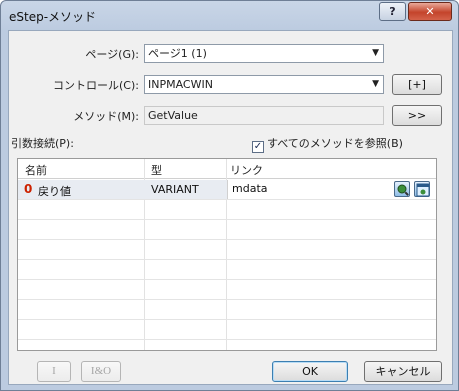 Image resolution: width=459 pixels, height=391 pixels. What do you see at coordinates (53, 17) in the screenshot?
I see `window-title: eStep-メソッド` at bounding box center [53, 17].